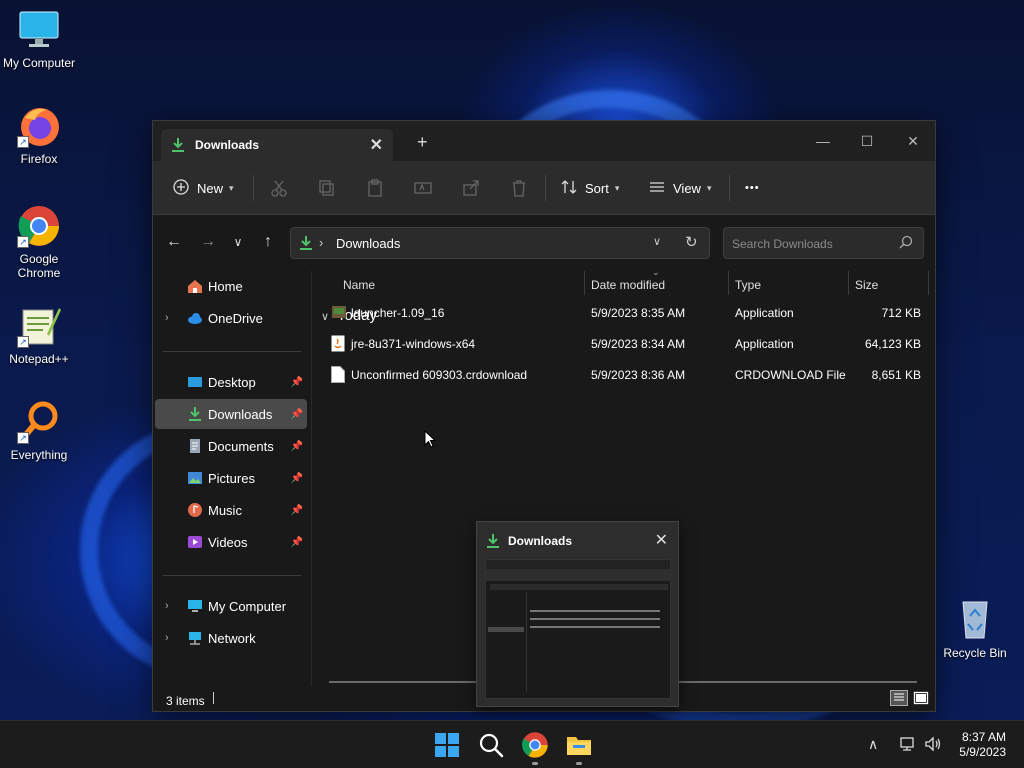 The width and height of the screenshot is (1024, 768). I want to click on tab-close-icon: ✕, so click(376, 145).